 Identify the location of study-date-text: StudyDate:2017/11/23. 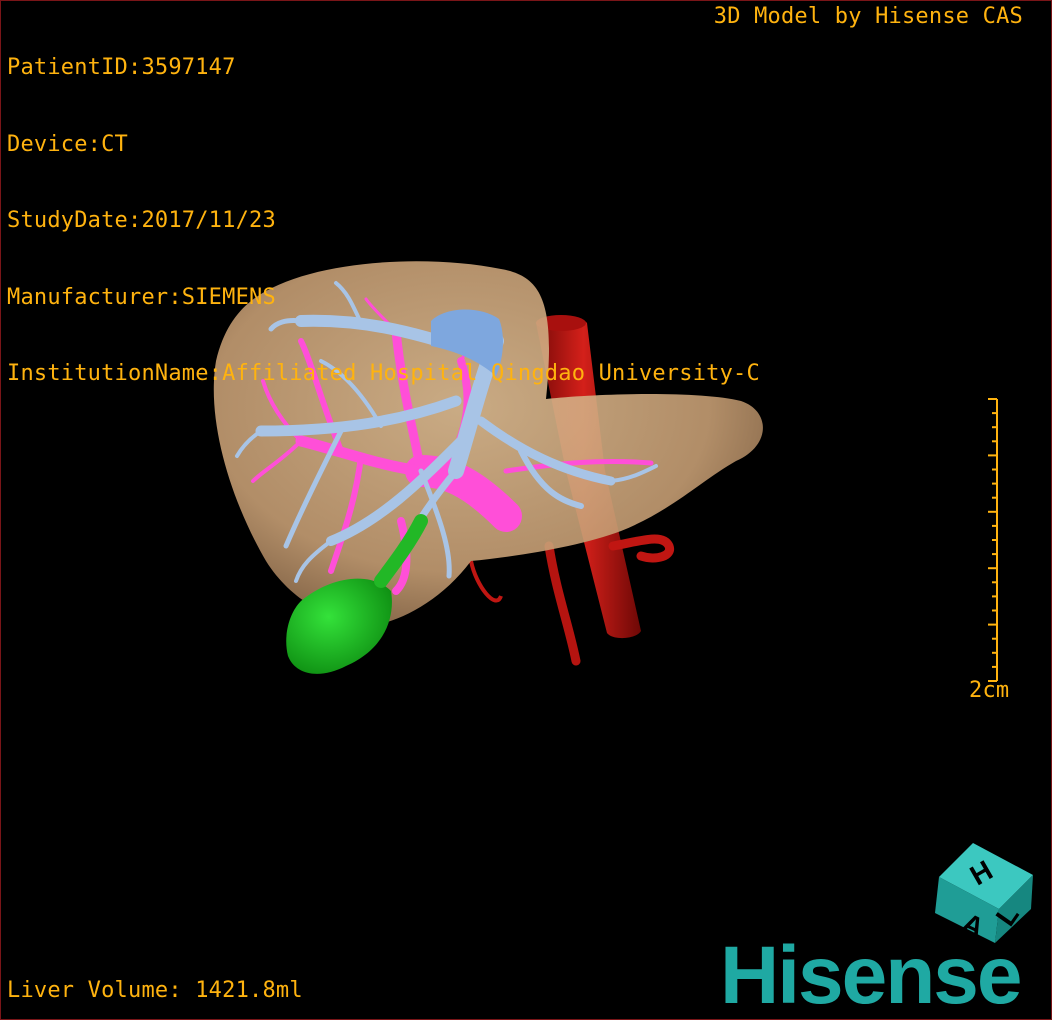
(141, 220).